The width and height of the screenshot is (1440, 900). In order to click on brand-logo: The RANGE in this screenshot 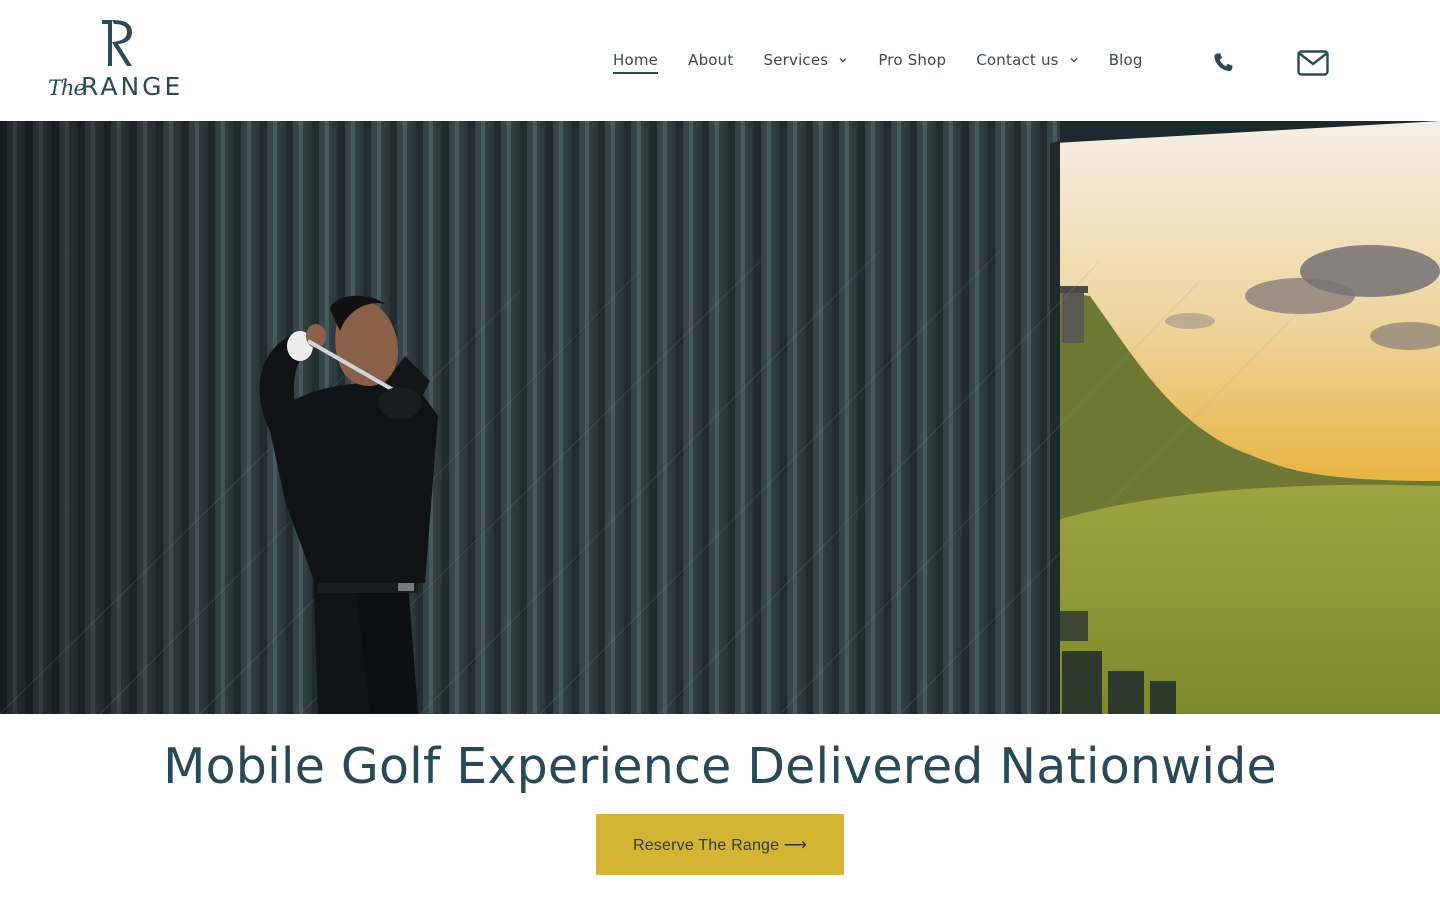, I will do `click(120, 60)`.